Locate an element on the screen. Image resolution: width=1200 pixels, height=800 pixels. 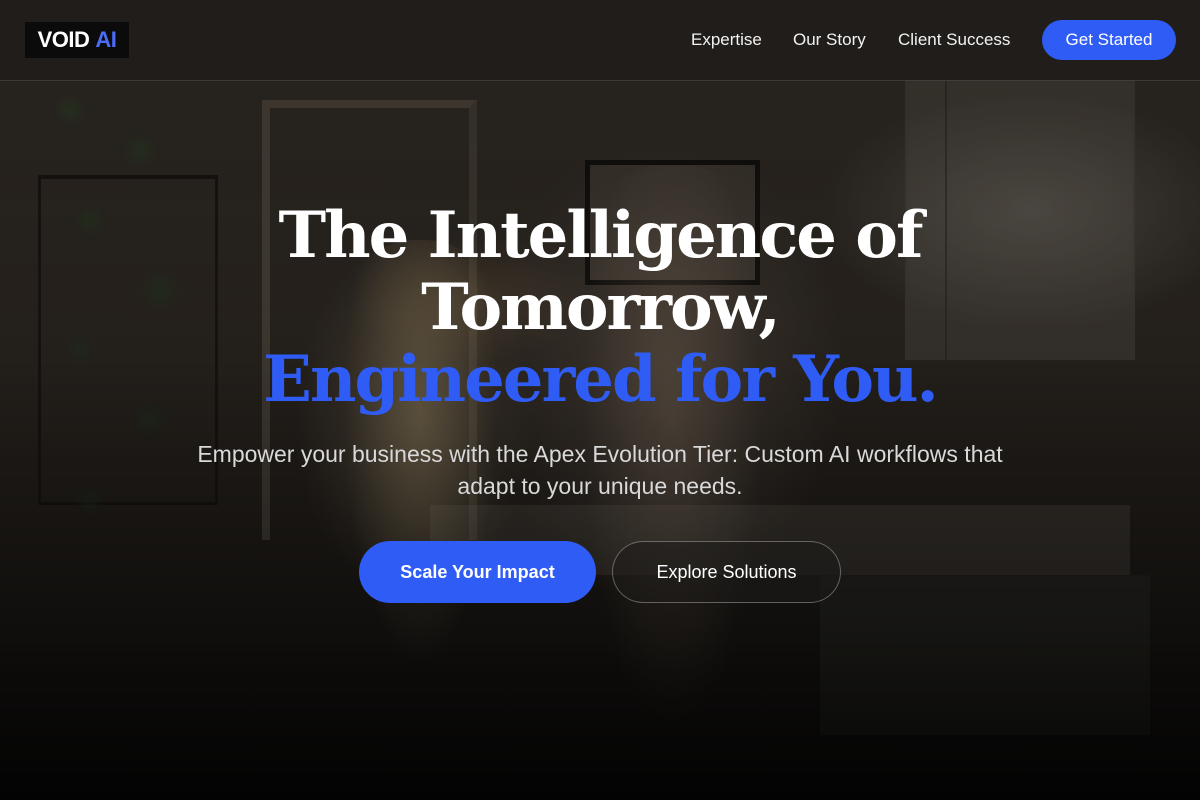
nav-link-expertise: Expertise is located at coordinates (726, 40).